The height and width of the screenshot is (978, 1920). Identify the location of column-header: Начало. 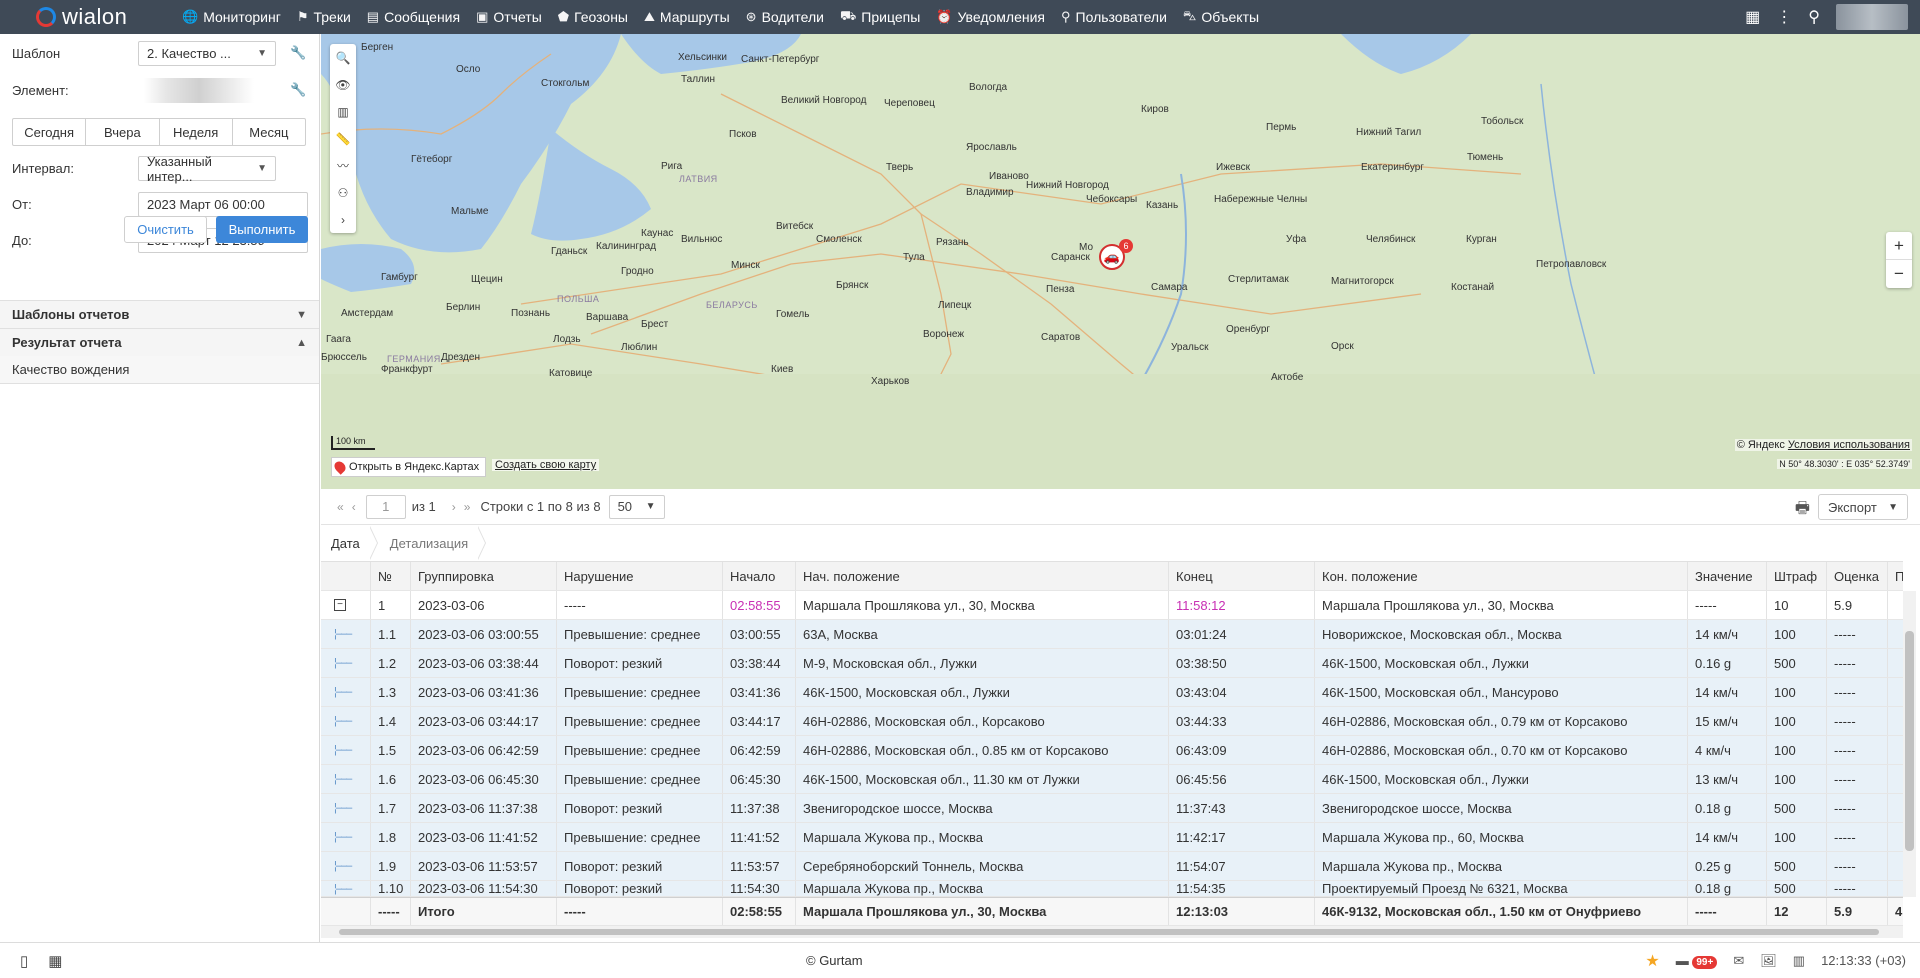
(759, 576).